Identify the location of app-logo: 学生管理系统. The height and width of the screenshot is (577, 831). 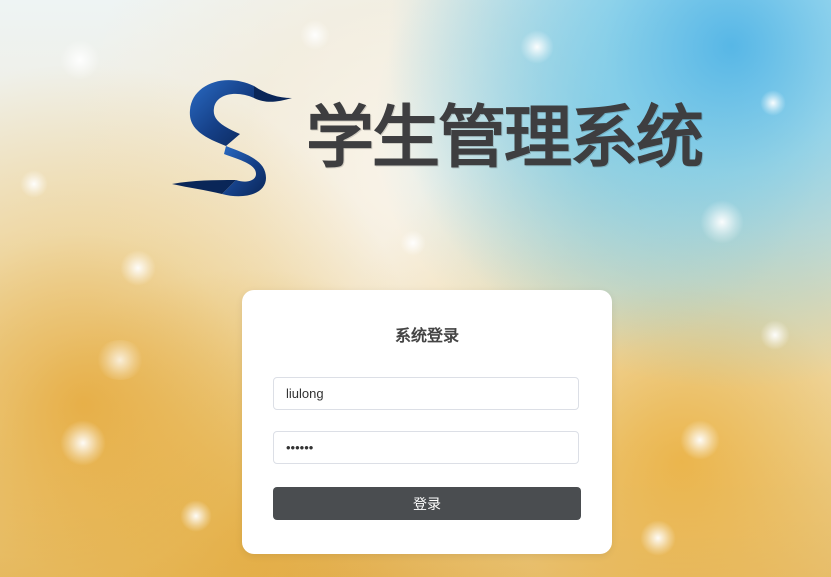
(437, 140).